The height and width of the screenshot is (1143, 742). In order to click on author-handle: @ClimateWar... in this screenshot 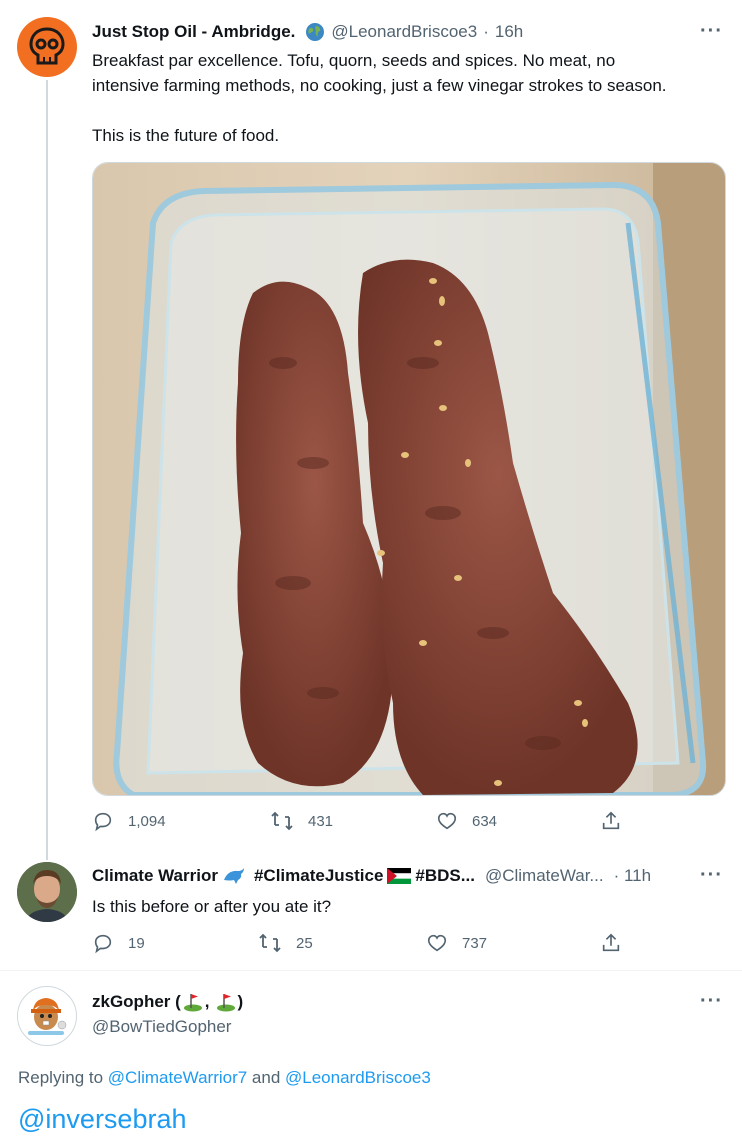, I will do `click(544, 876)`.